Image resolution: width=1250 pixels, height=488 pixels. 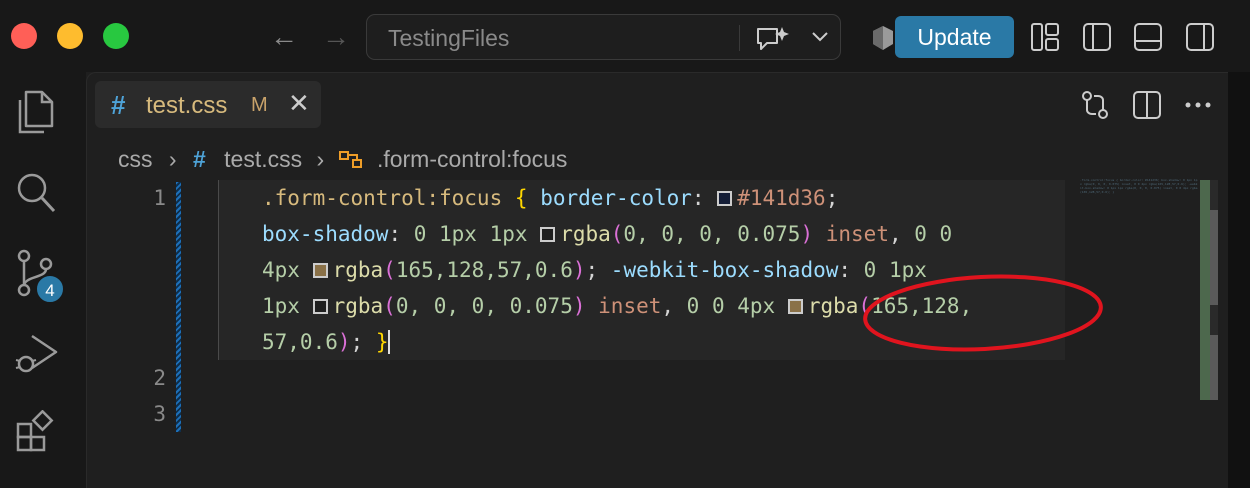 What do you see at coordinates (983, 313) in the screenshot?
I see `red-ellipse-annotation` at bounding box center [983, 313].